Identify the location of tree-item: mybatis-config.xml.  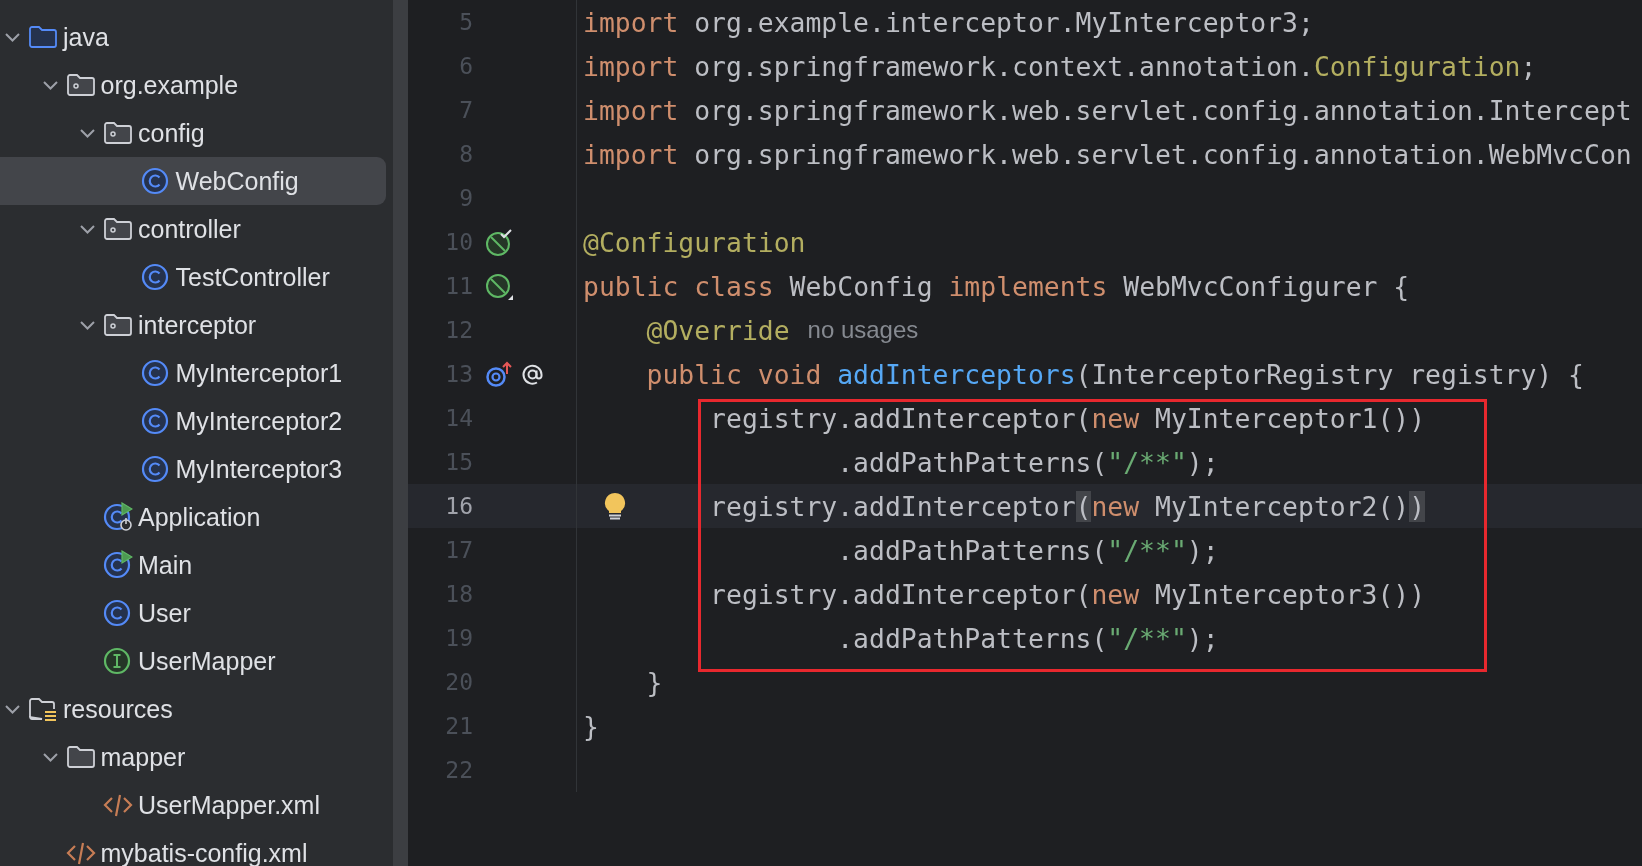
(193, 847).